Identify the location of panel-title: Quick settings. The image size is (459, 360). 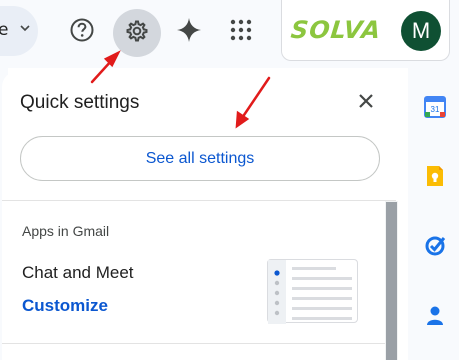
(80, 102).